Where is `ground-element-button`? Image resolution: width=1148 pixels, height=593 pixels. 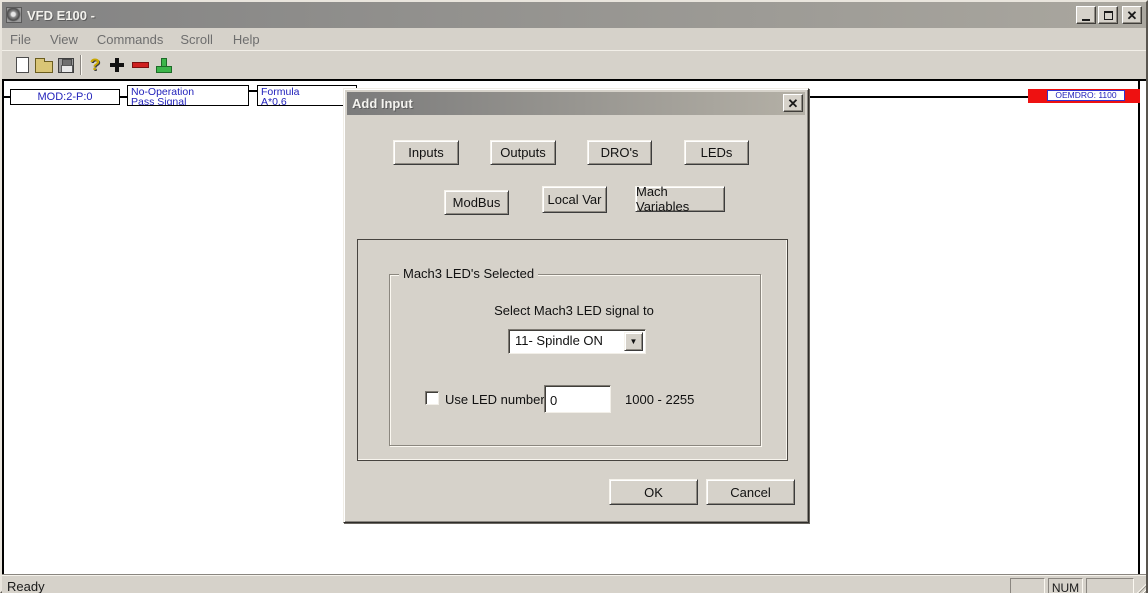 ground-element-button is located at coordinates (163, 65).